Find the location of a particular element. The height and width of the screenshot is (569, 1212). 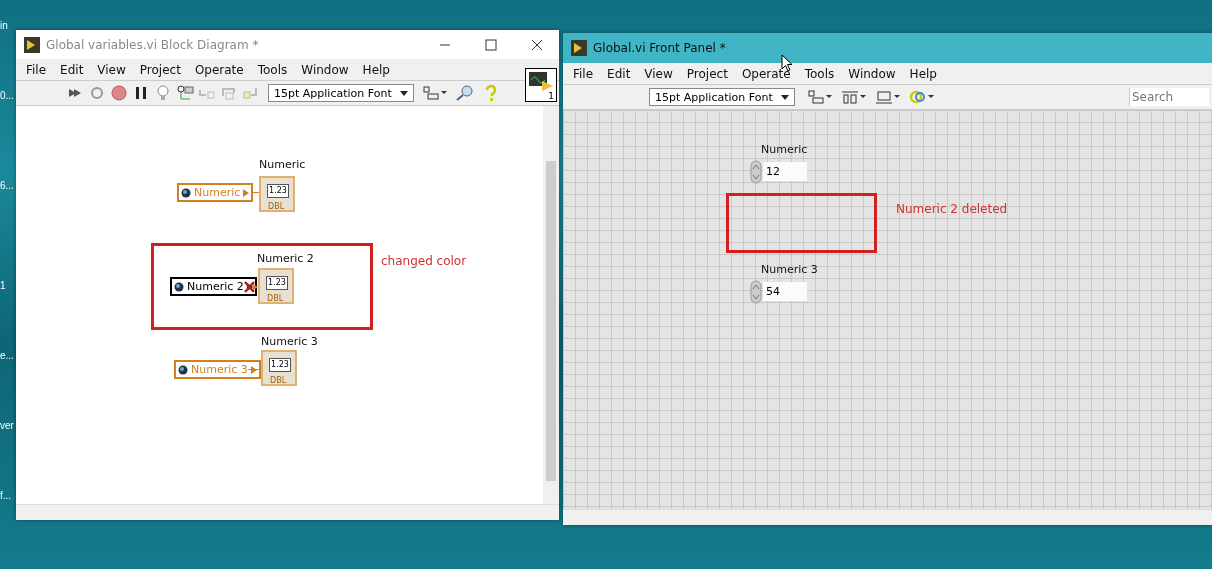

window-title: Global.vi Front Panel * is located at coordinates (659, 48).